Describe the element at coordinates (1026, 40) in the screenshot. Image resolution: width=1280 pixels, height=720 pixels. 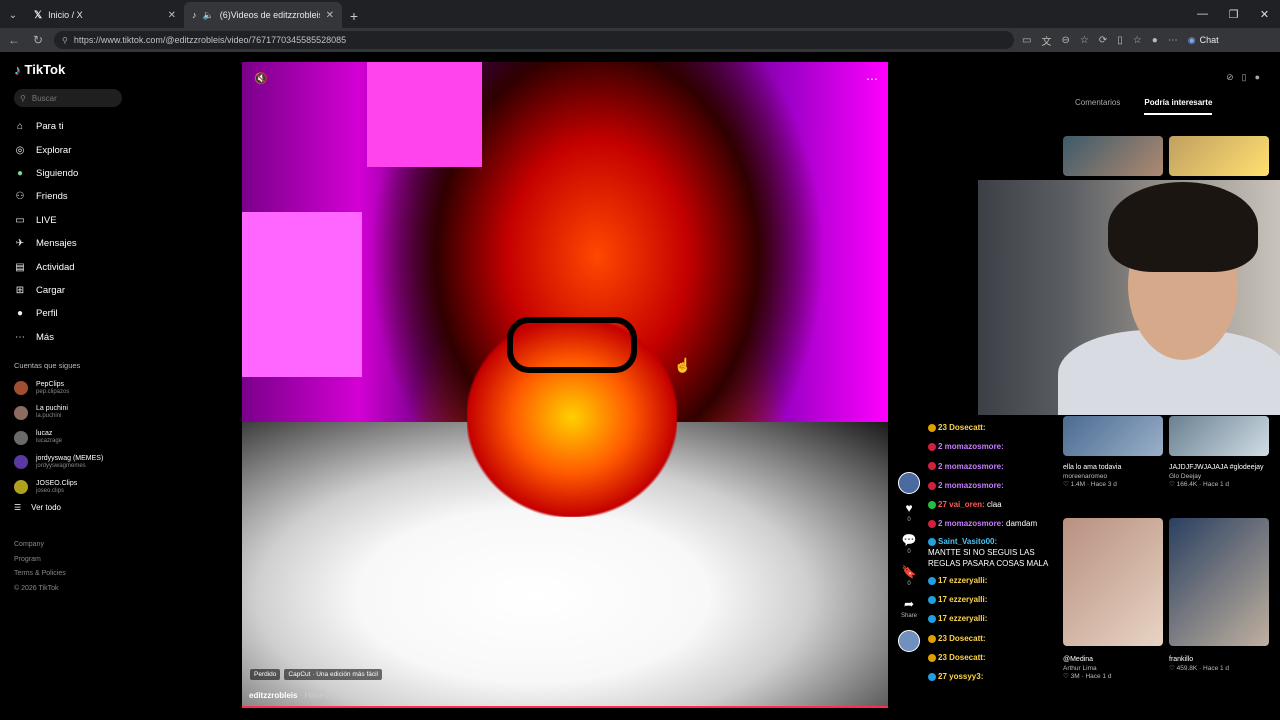
I see `cast-icon: ▭` at that location.